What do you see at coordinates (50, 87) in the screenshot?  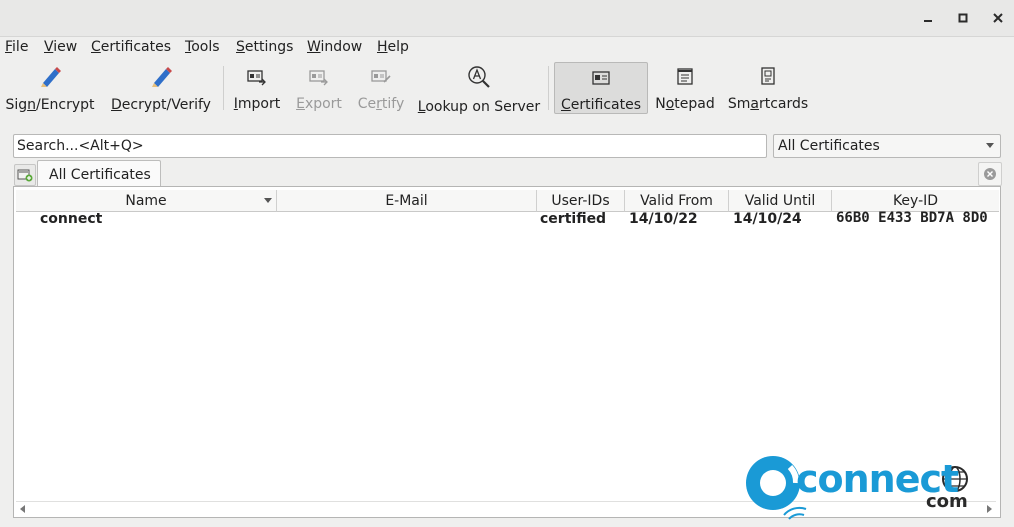 I see `sign-encrypt-button: Sign/Encrypt` at bounding box center [50, 87].